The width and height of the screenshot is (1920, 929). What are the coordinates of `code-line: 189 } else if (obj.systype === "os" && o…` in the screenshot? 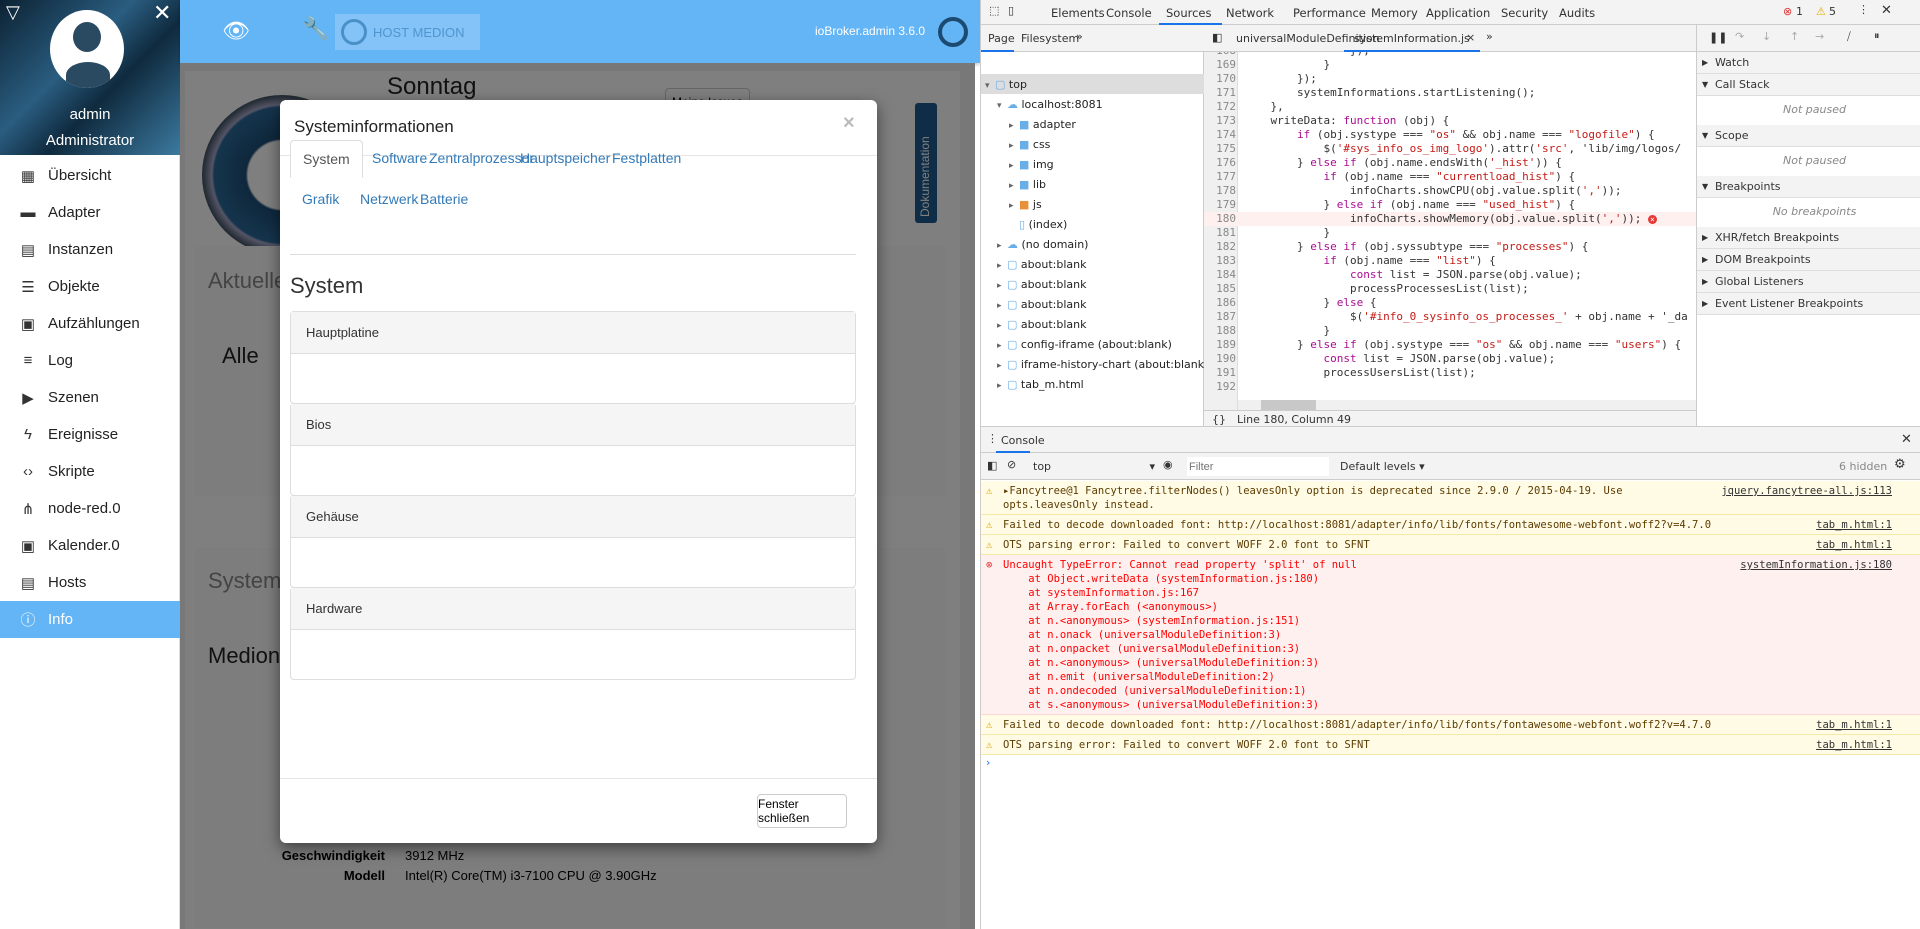 It's located at (1450, 345).